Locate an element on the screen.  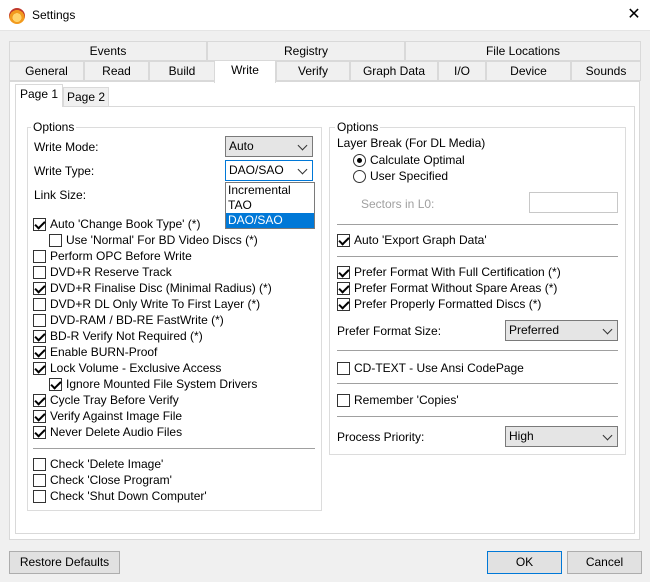
write-mode-select: Auto is located at coordinates (269, 146).